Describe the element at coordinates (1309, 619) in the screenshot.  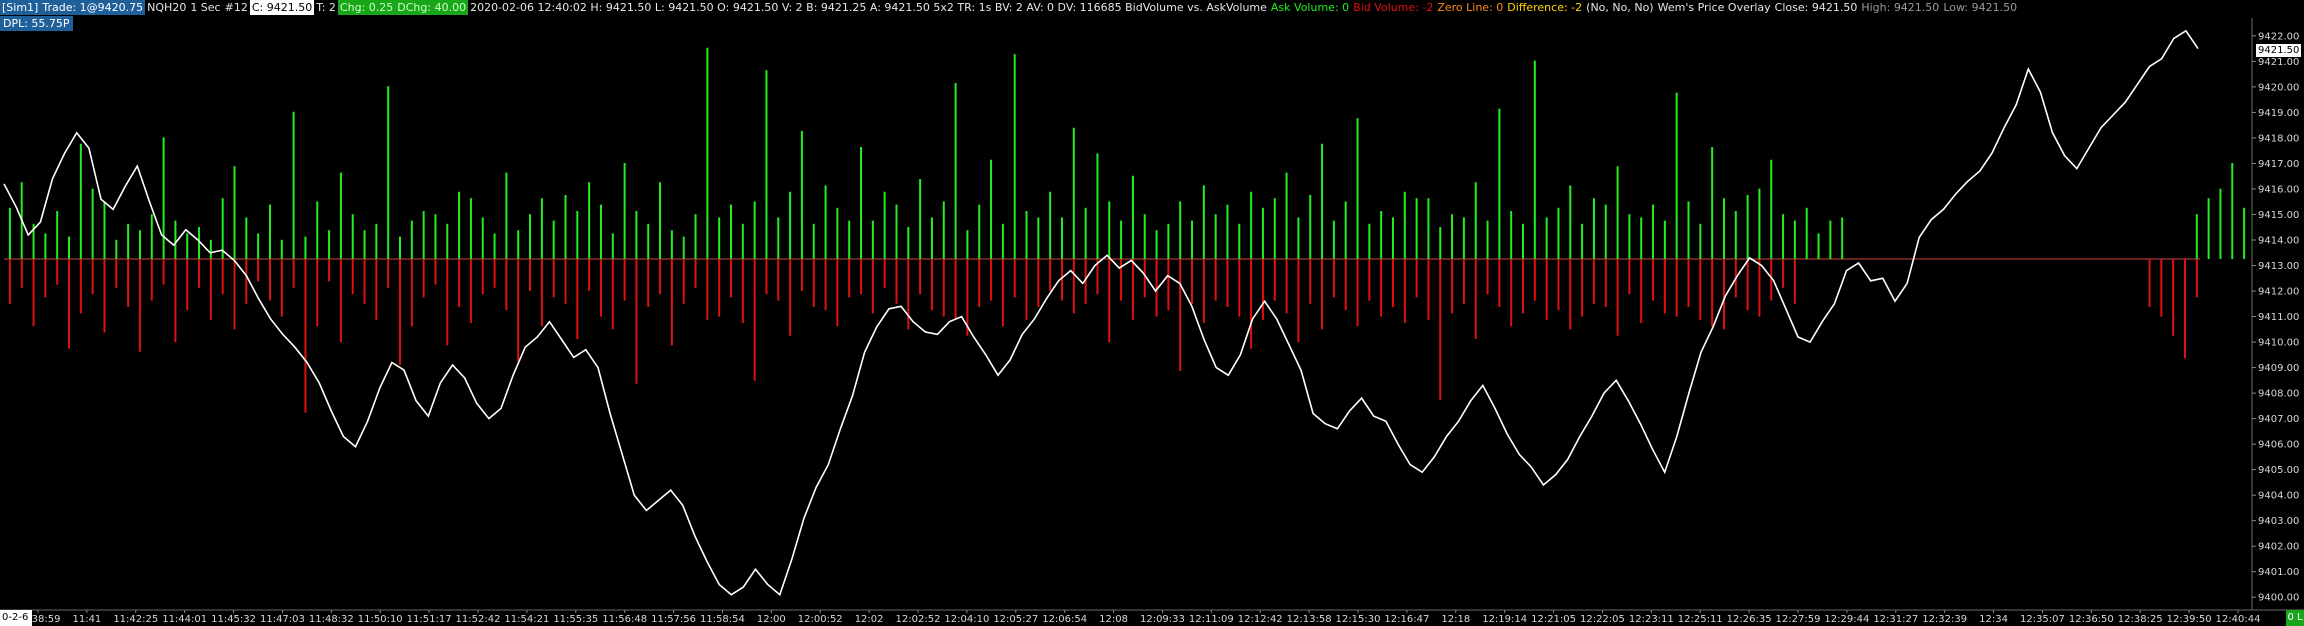
I see `time-tick-label: 12:13:58` at that location.